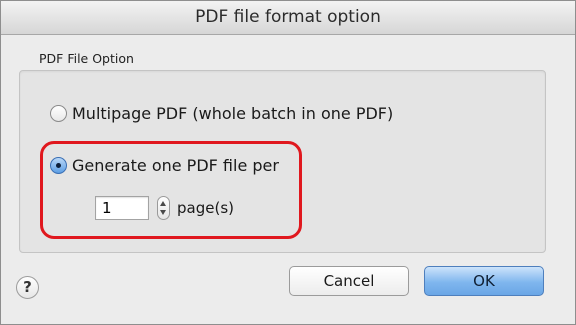 The image size is (576, 325). What do you see at coordinates (175, 165) in the screenshot?
I see `generate-per-pages-label: Generate one PDF file per` at bounding box center [175, 165].